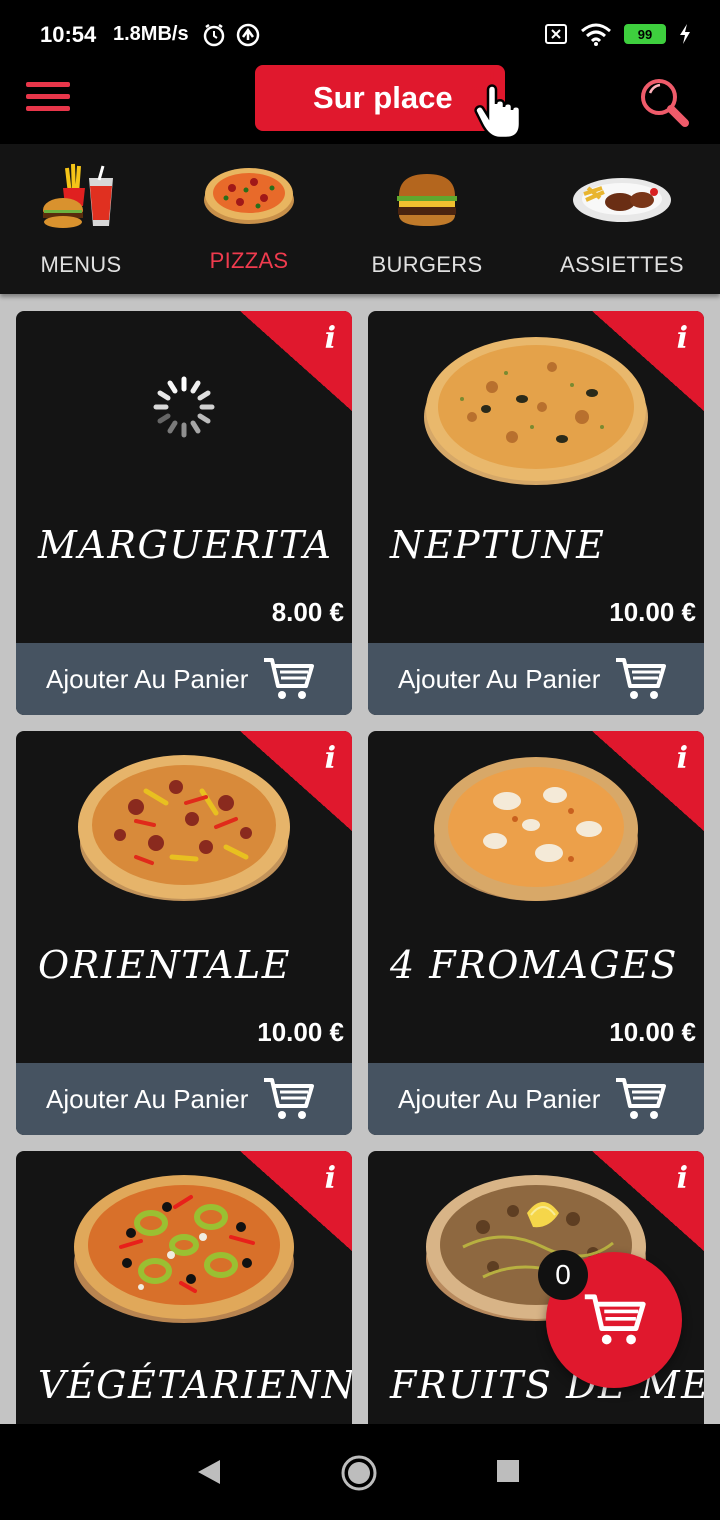 The height and width of the screenshot is (1520, 720). What do you see at coordinates (151, 34) in the screenshot?
I see `status-speed: 1.8MB/s` at bounding box center [151, 34].